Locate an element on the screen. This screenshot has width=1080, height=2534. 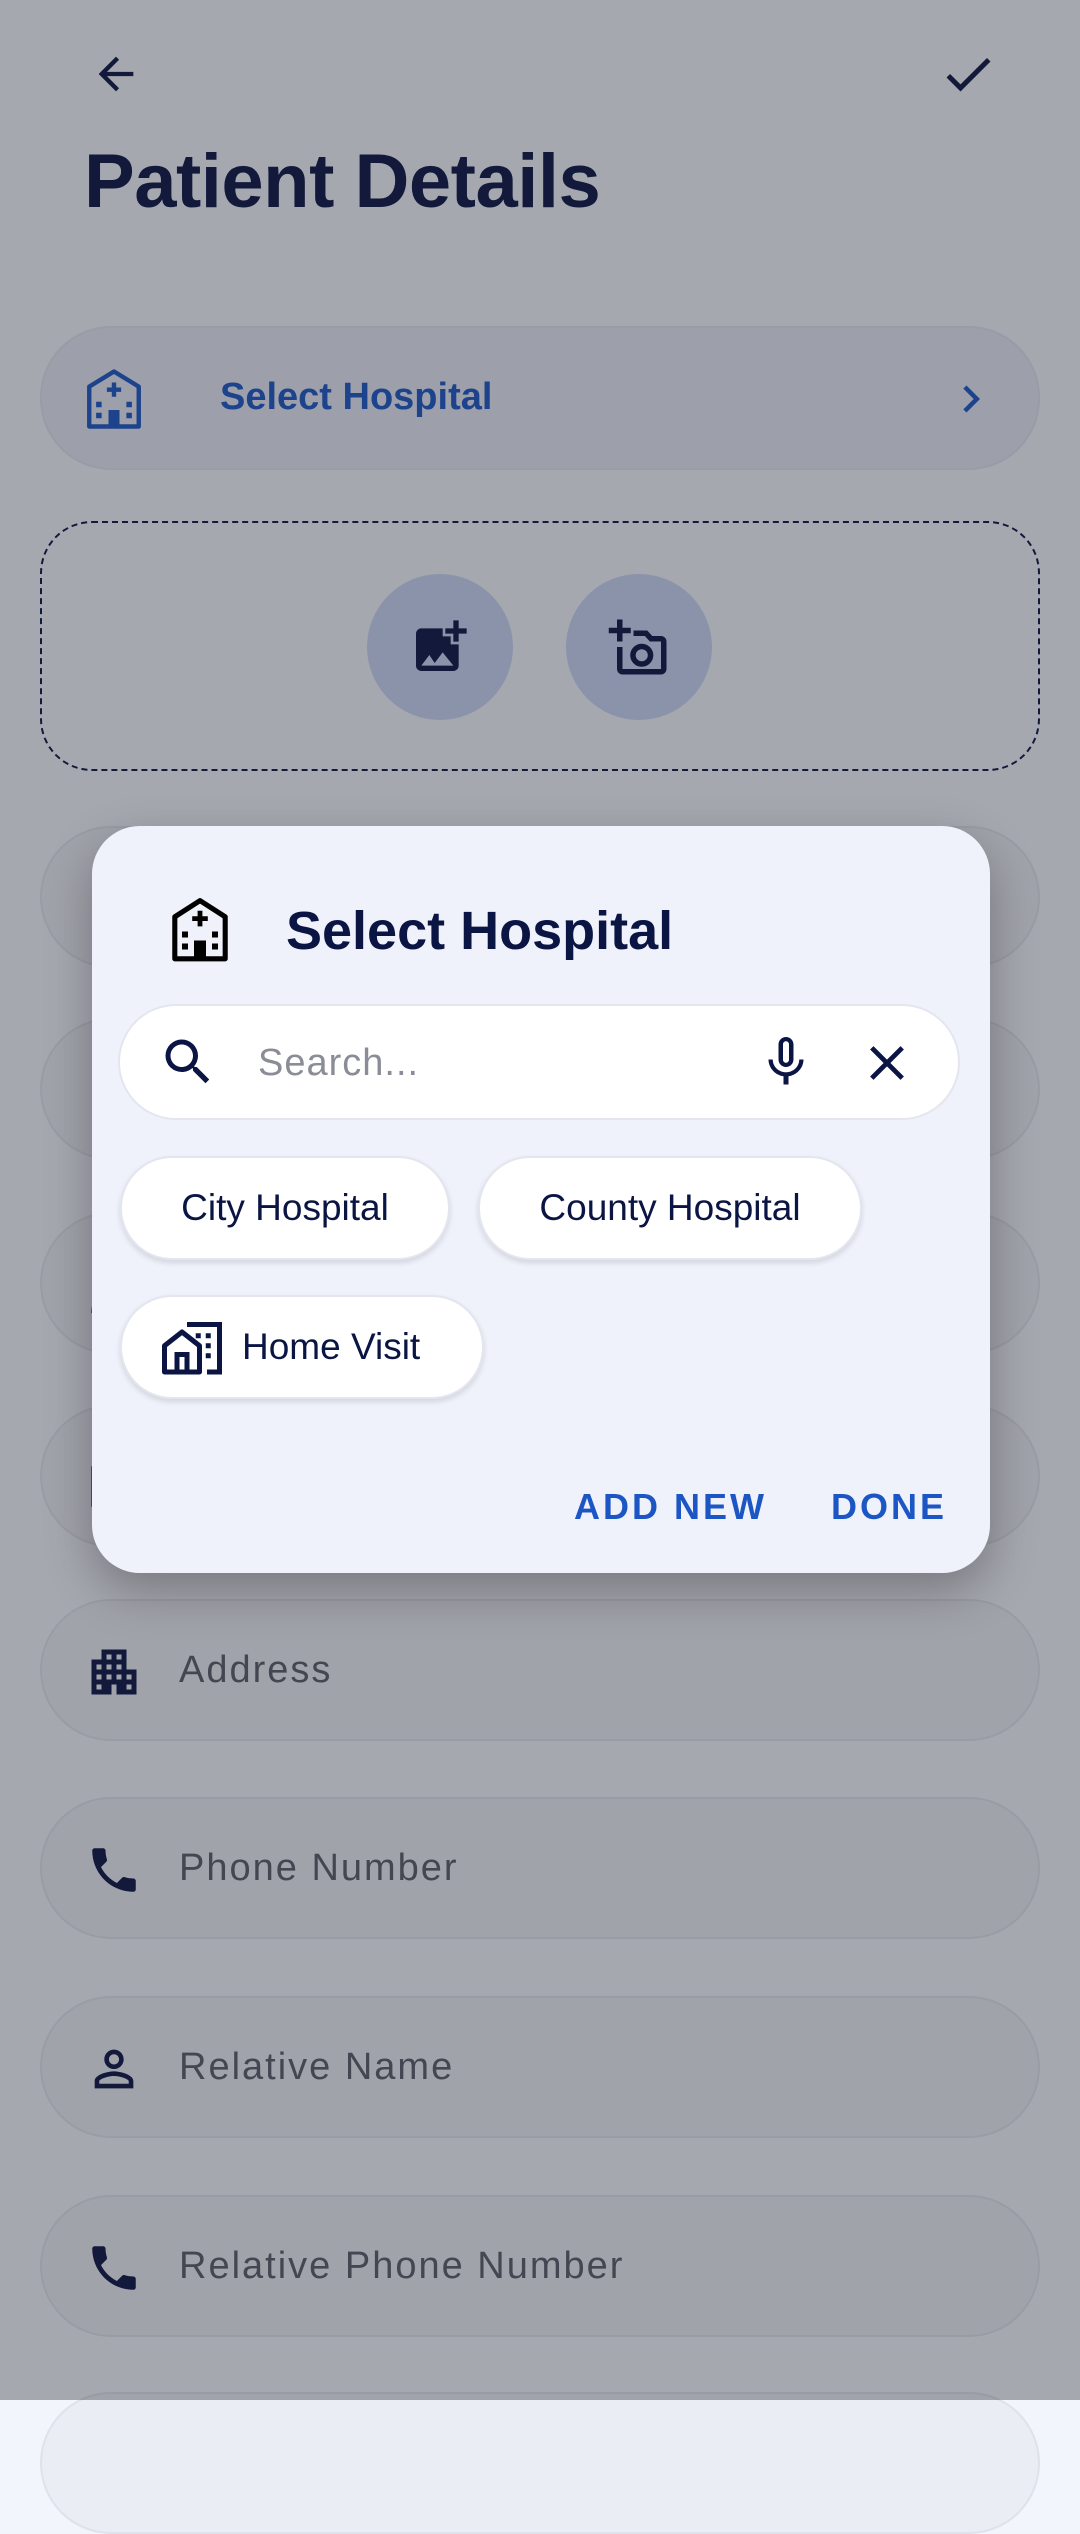
search-bar is located at coordinates (539, 1062).